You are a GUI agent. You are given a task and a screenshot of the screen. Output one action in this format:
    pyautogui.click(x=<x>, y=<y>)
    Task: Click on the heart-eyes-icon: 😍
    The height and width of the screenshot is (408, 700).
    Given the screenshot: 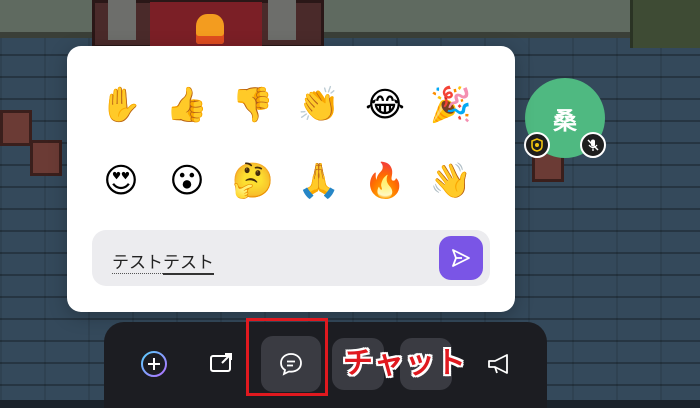 What is the action you would take?
    pyautogui.click(x=121, y=181)
    